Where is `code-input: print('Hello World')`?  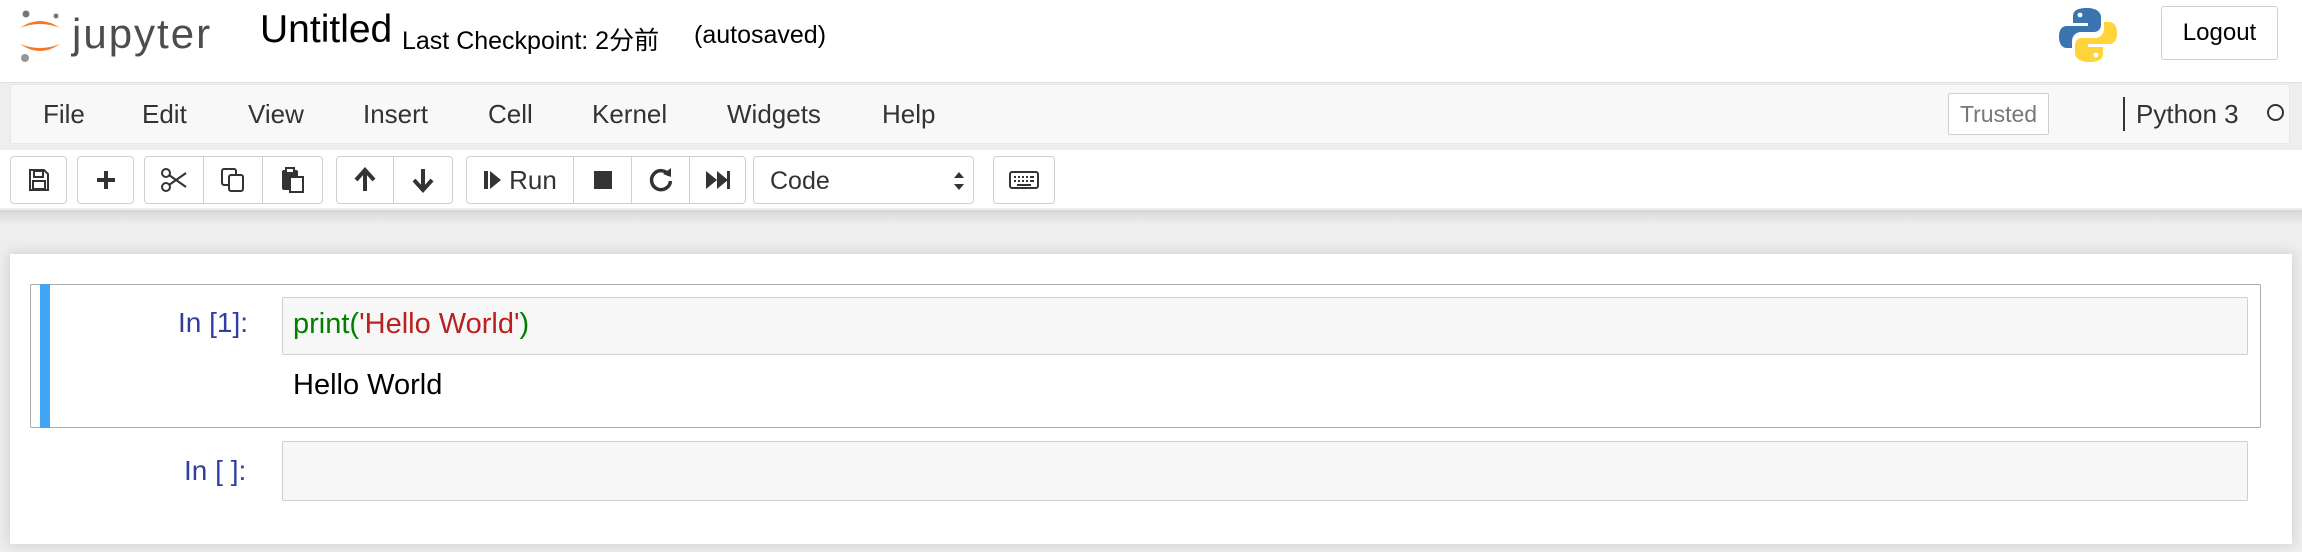
code-input: print('Hello World') is located at coordinates (1265, 326).